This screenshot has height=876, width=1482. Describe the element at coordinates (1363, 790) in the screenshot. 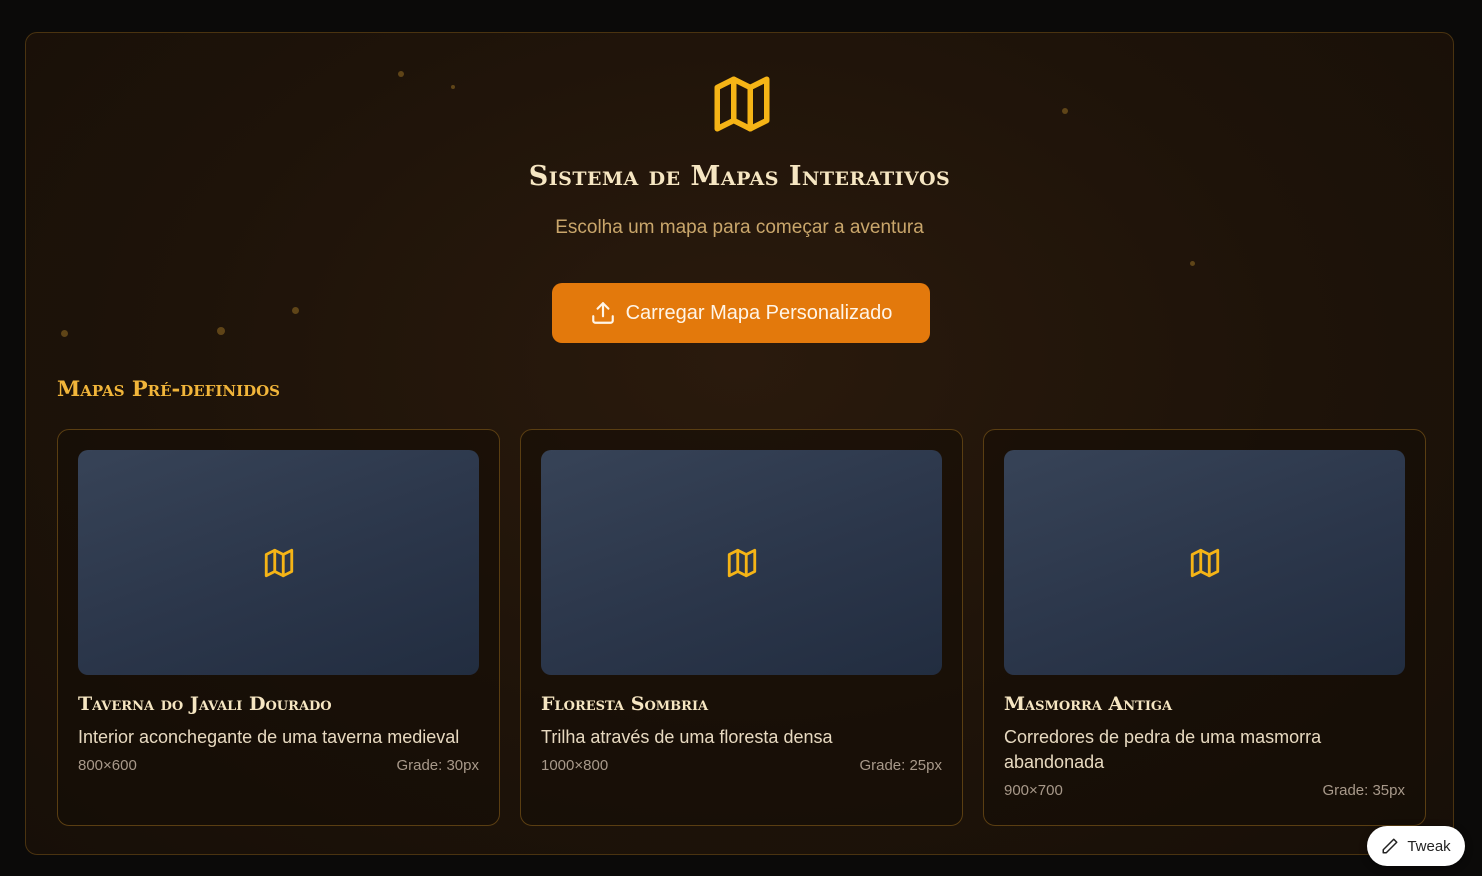

I see `map-card-grid: Grade: 35px` at that location.